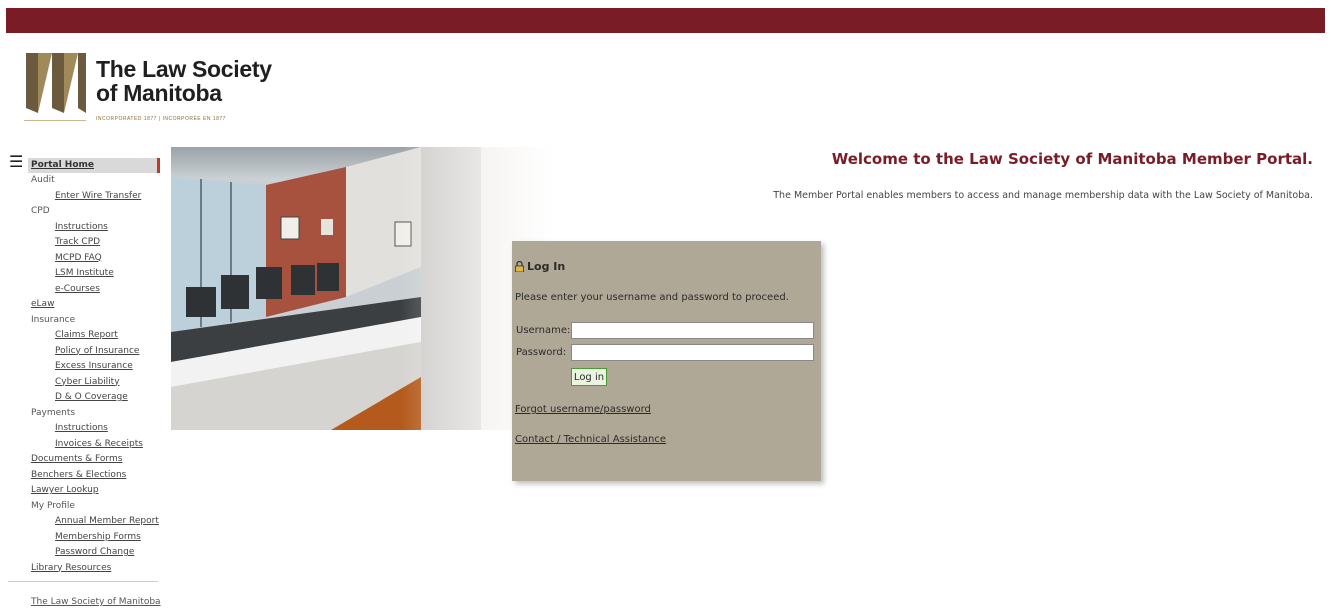  Describe the element at coordinates (94, 460) in the screenshot. I see `sidebar-item-documents-and-forms: Documents & Forms` at that location.